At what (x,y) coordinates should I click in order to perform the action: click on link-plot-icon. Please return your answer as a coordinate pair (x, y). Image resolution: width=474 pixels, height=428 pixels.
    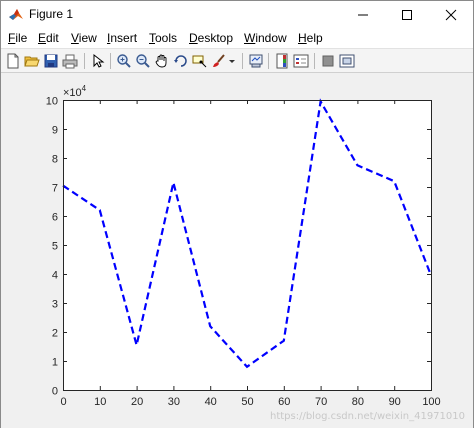
    Looking at the image, I should click on (256, 61).